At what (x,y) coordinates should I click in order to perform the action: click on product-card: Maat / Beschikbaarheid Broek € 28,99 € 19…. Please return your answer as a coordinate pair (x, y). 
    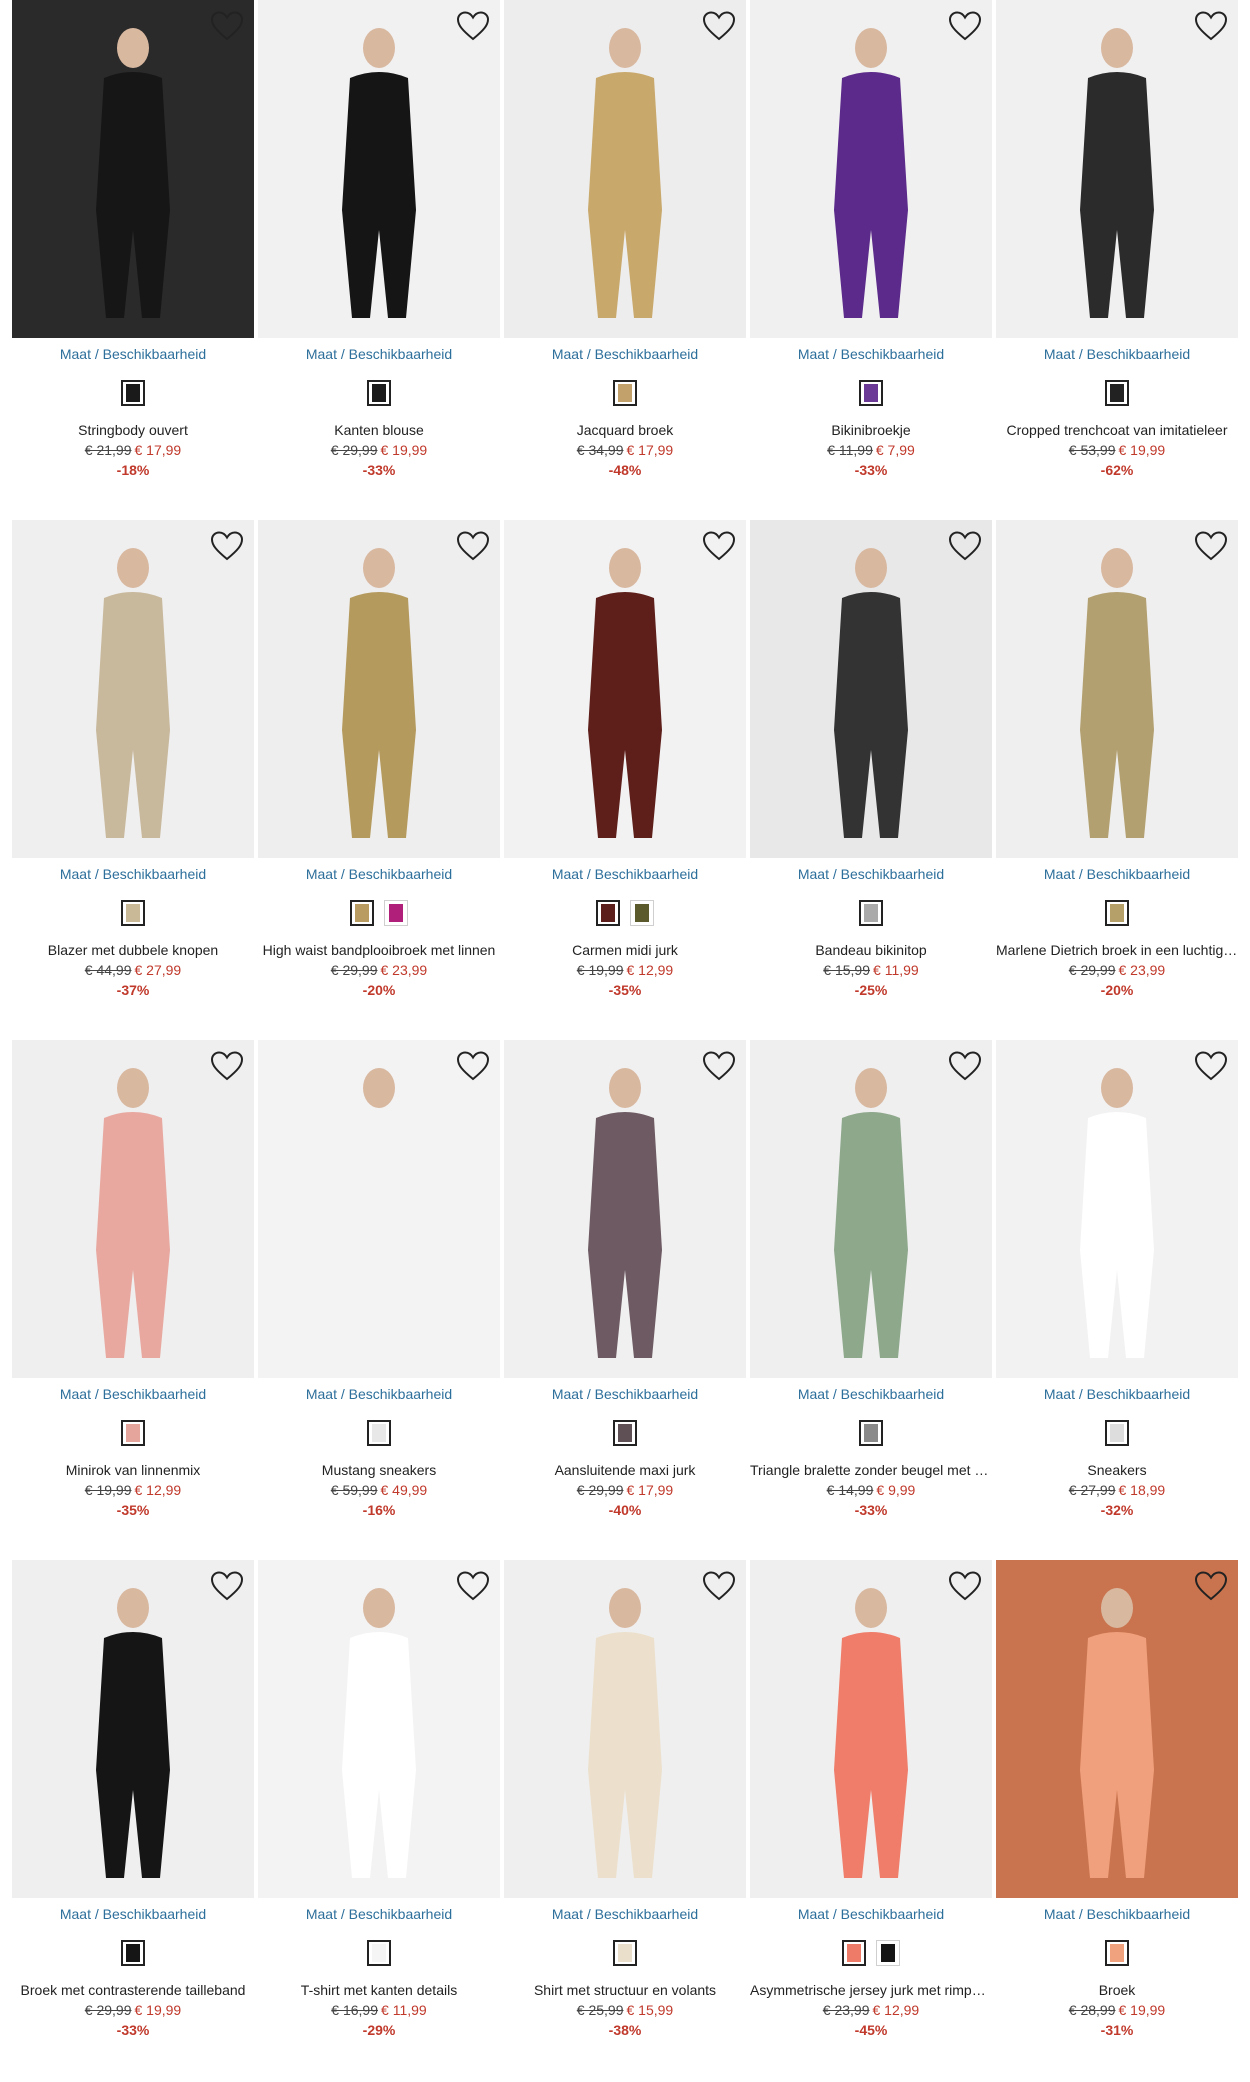
    Looking at the image, I should click on (1117, 1810).